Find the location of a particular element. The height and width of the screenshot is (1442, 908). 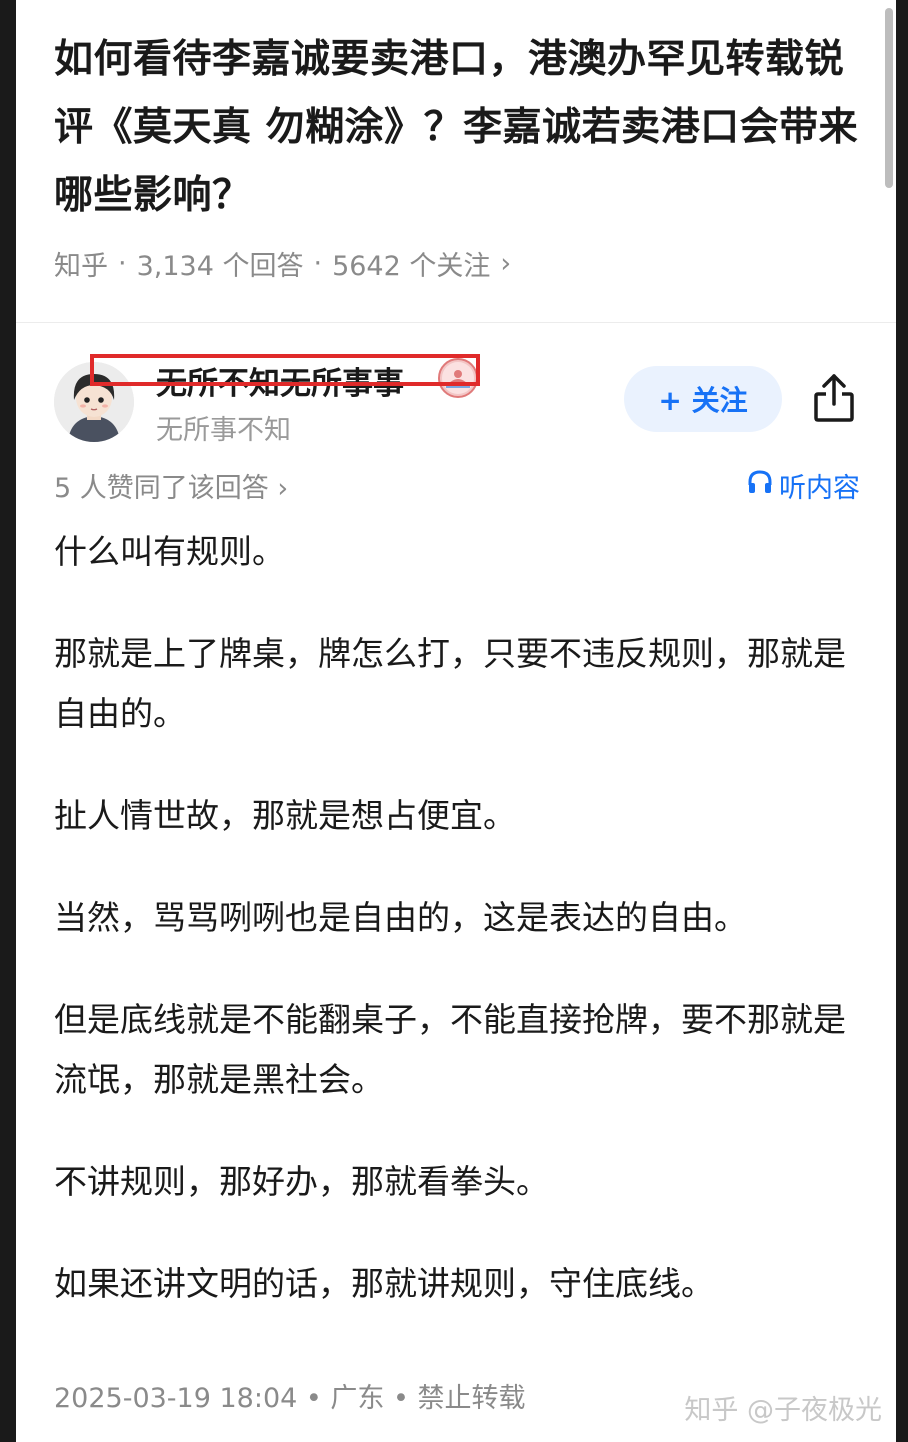

vote-count: 5 人赞同了该回答 › is located at coordinates (171, 485).